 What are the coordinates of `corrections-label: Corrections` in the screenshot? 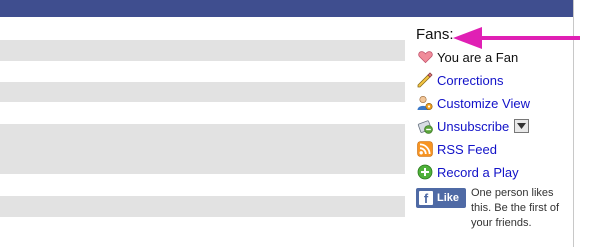 It's located at (470, 80).